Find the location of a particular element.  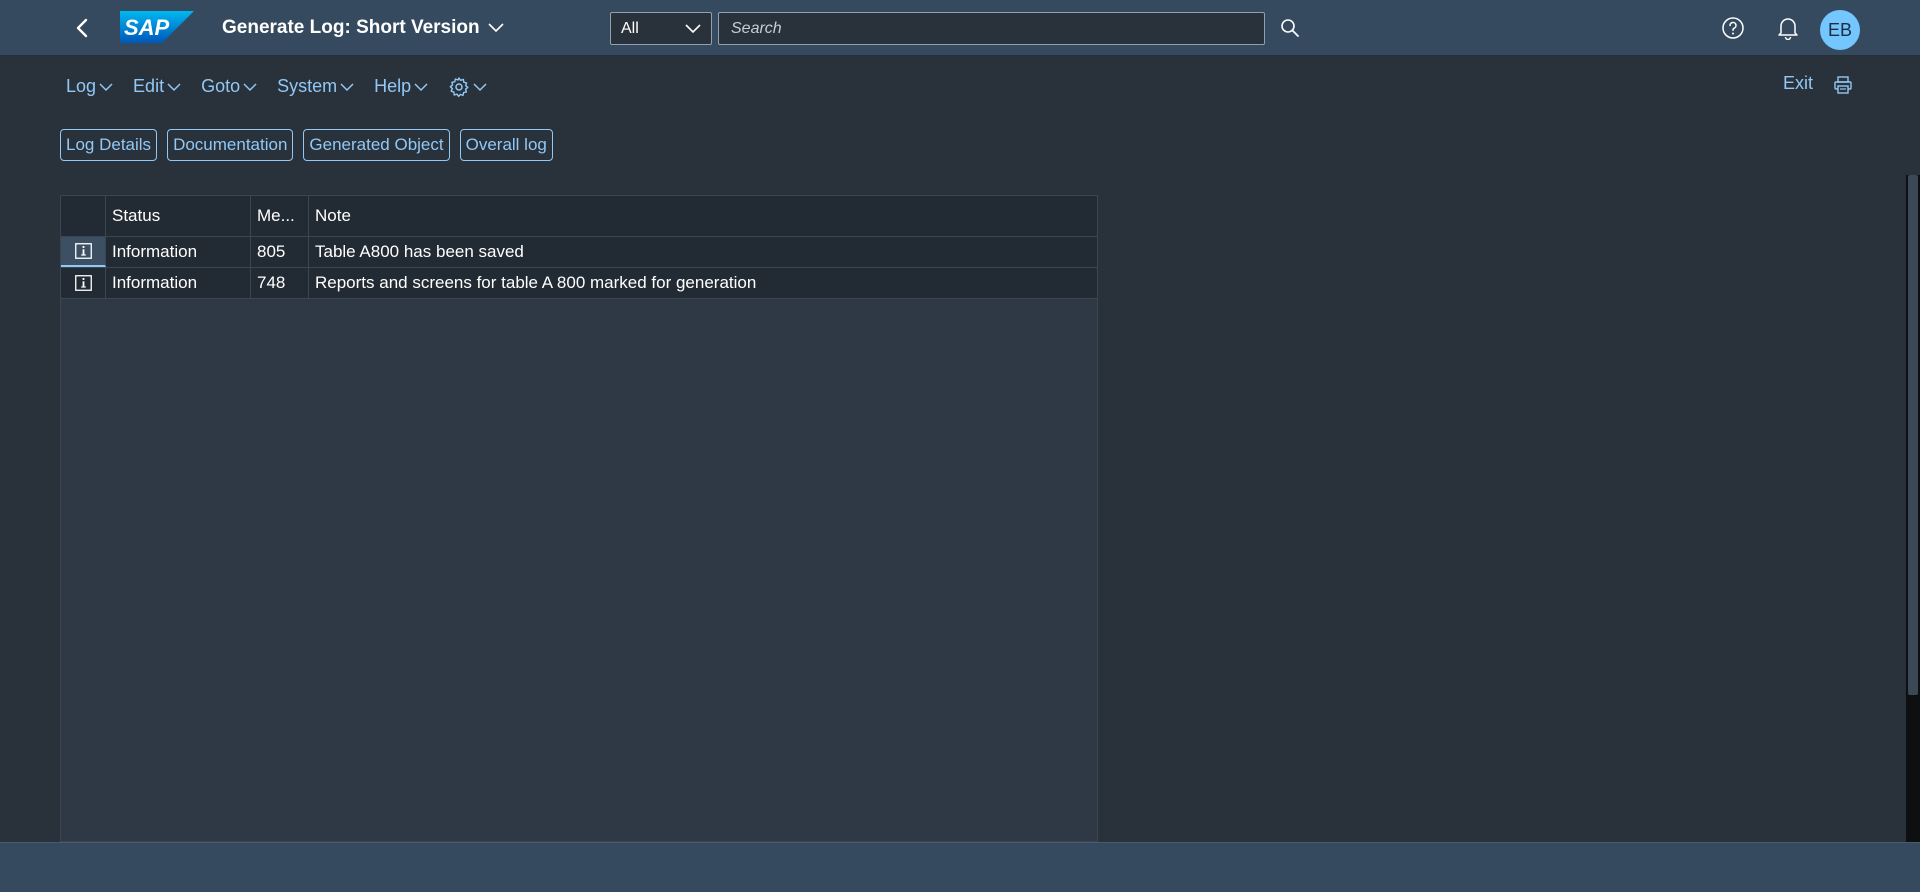

column-header-status: Status is located at coordinates (178, 216).